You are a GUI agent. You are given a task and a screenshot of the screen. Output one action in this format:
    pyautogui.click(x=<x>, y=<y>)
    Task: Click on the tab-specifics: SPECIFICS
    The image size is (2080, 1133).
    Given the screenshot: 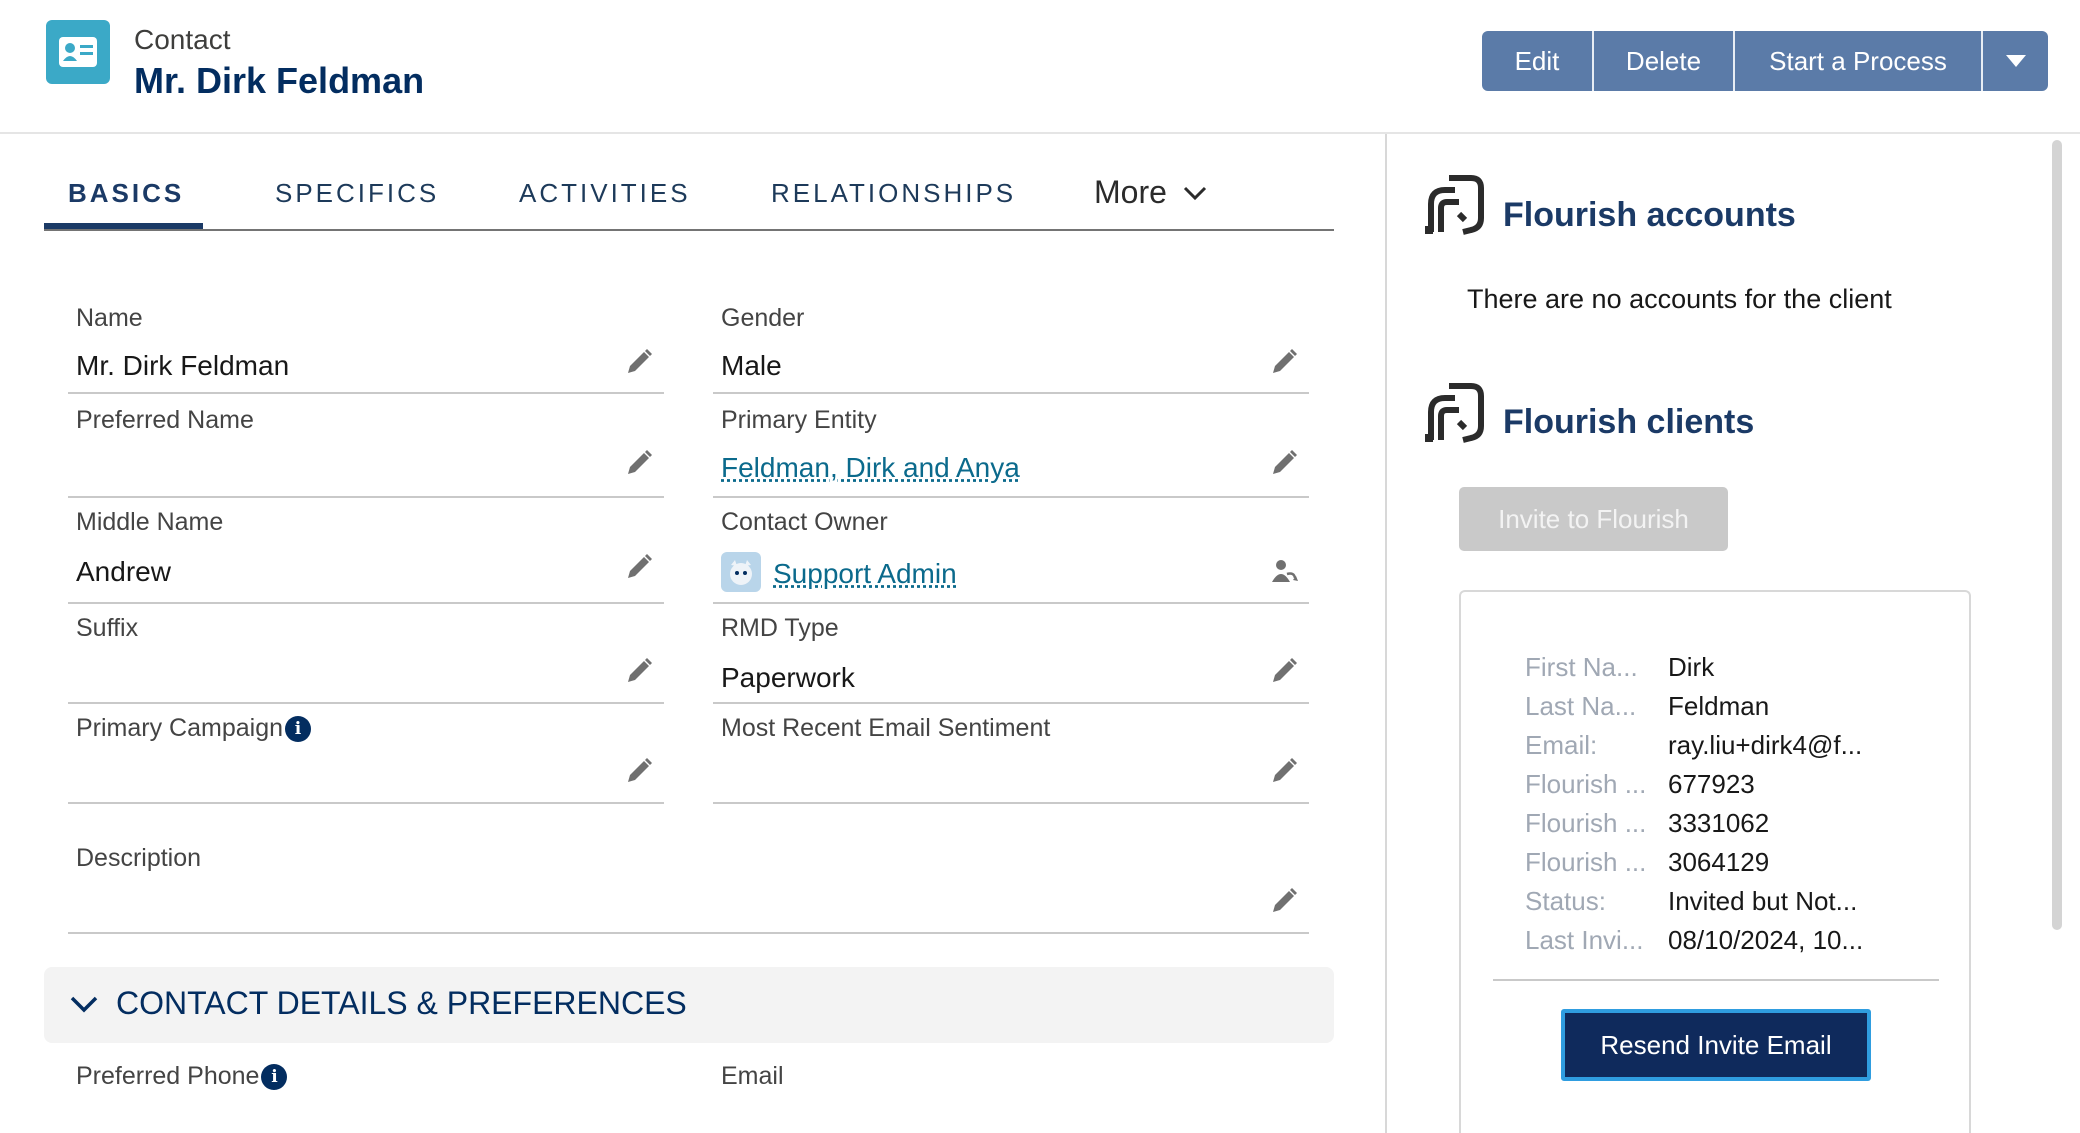 What is the action you would take?
    pyautogui.click(x=357, y=193)
    